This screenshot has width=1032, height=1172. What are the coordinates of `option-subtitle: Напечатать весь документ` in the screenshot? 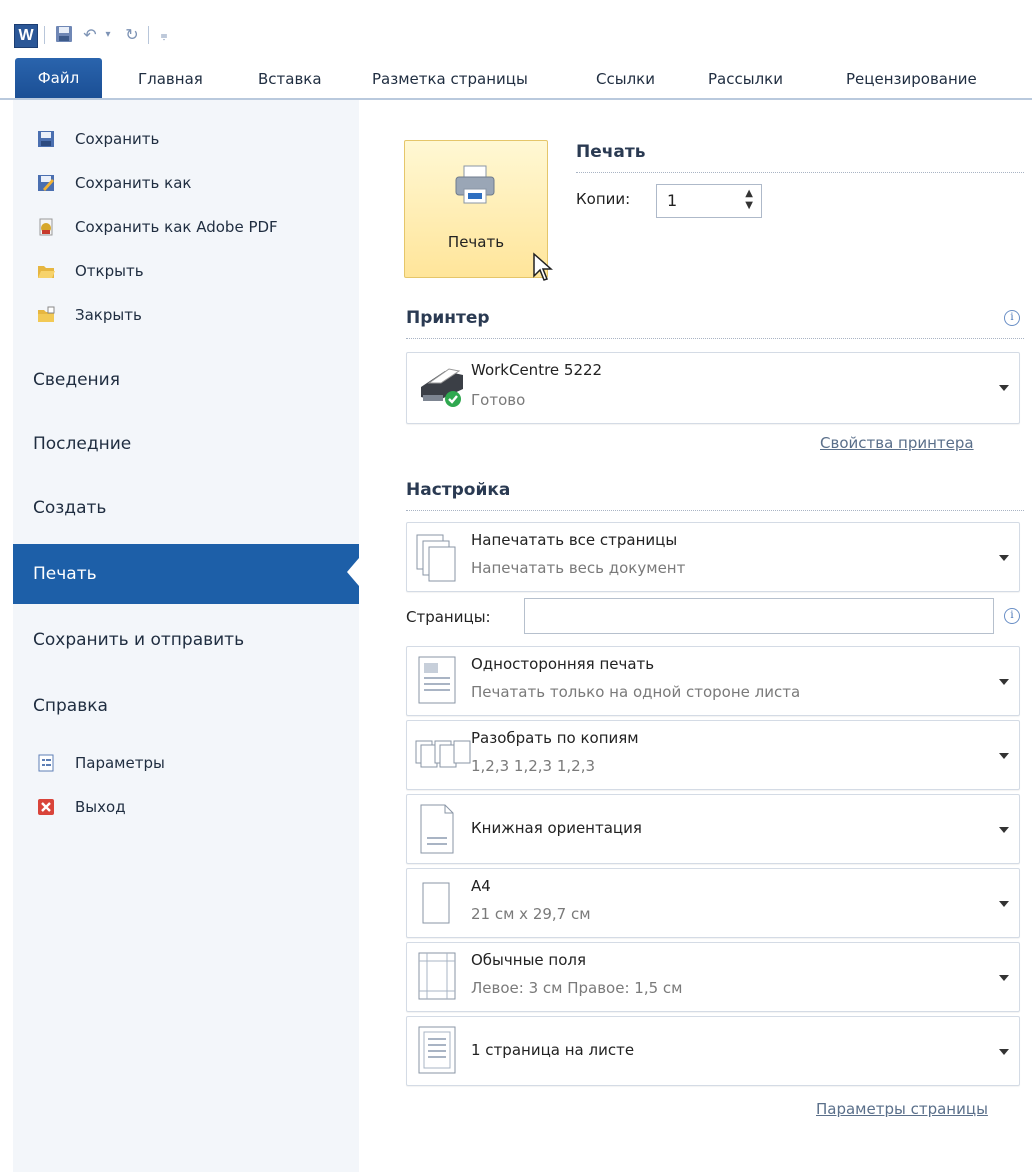 It's located at (578, 568).